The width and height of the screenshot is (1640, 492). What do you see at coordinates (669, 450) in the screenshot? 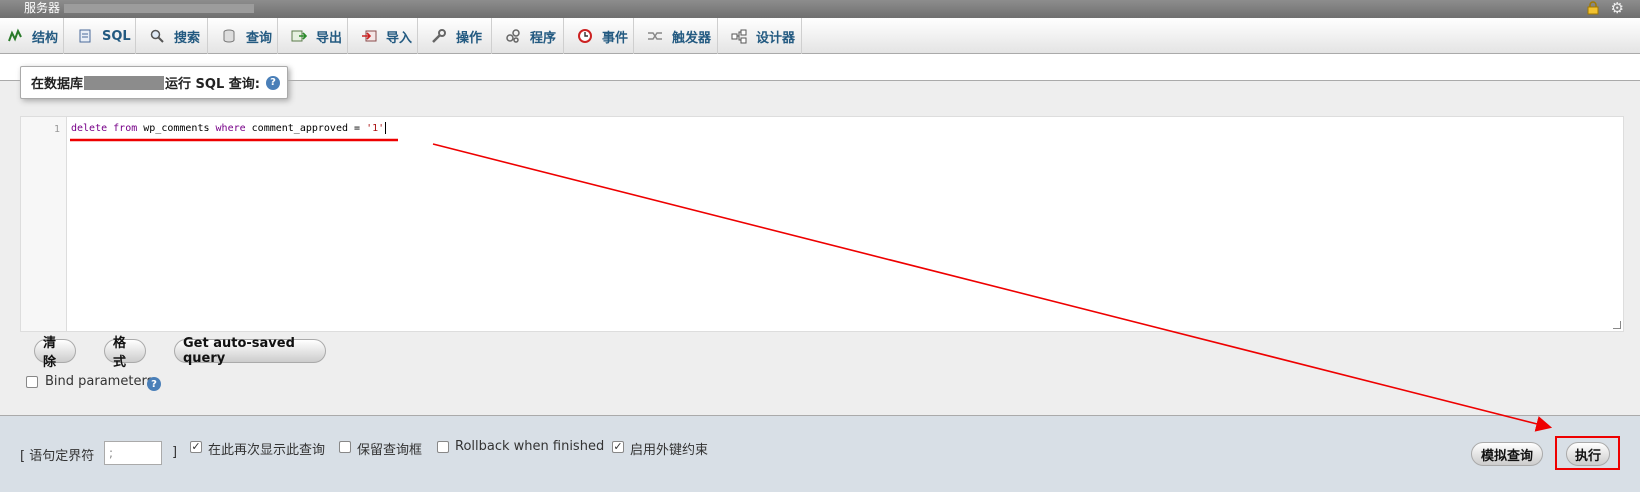
I see `foreign-keys-label: 启用外键约束` at bounding box center [669, 450].